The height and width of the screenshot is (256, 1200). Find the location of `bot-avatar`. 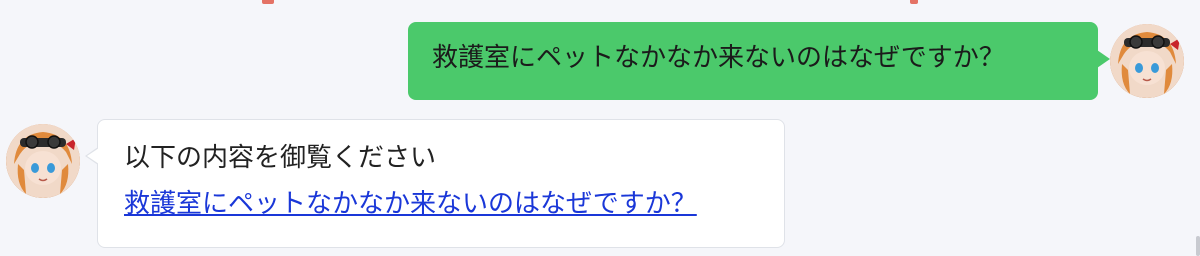

bot-avatar is located at coordinates (43, 161).